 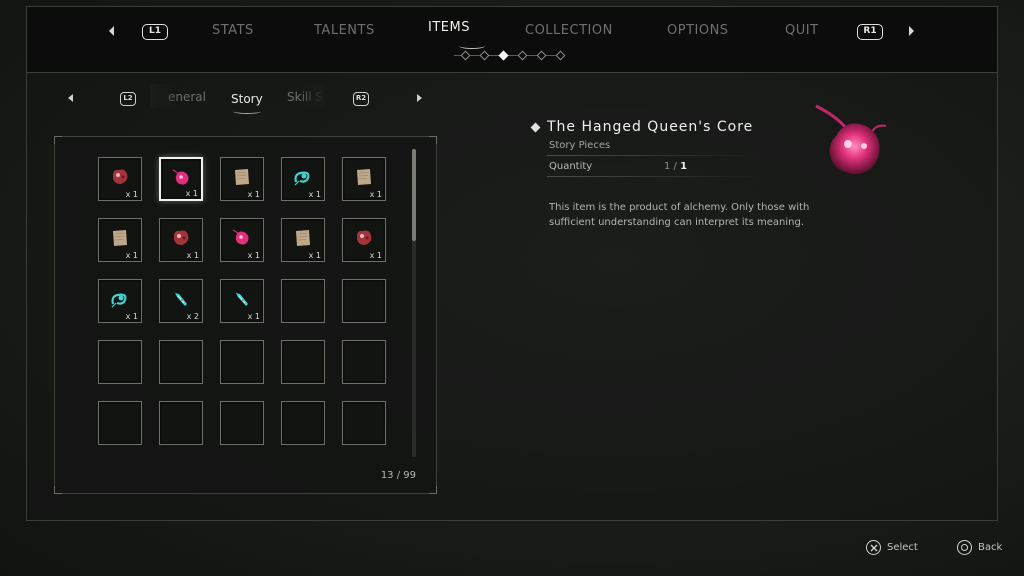 What do you see at coordinates (414, 195) in the screenshot?
I see `scrollbar-thumb` at bounding box center [414, 195].